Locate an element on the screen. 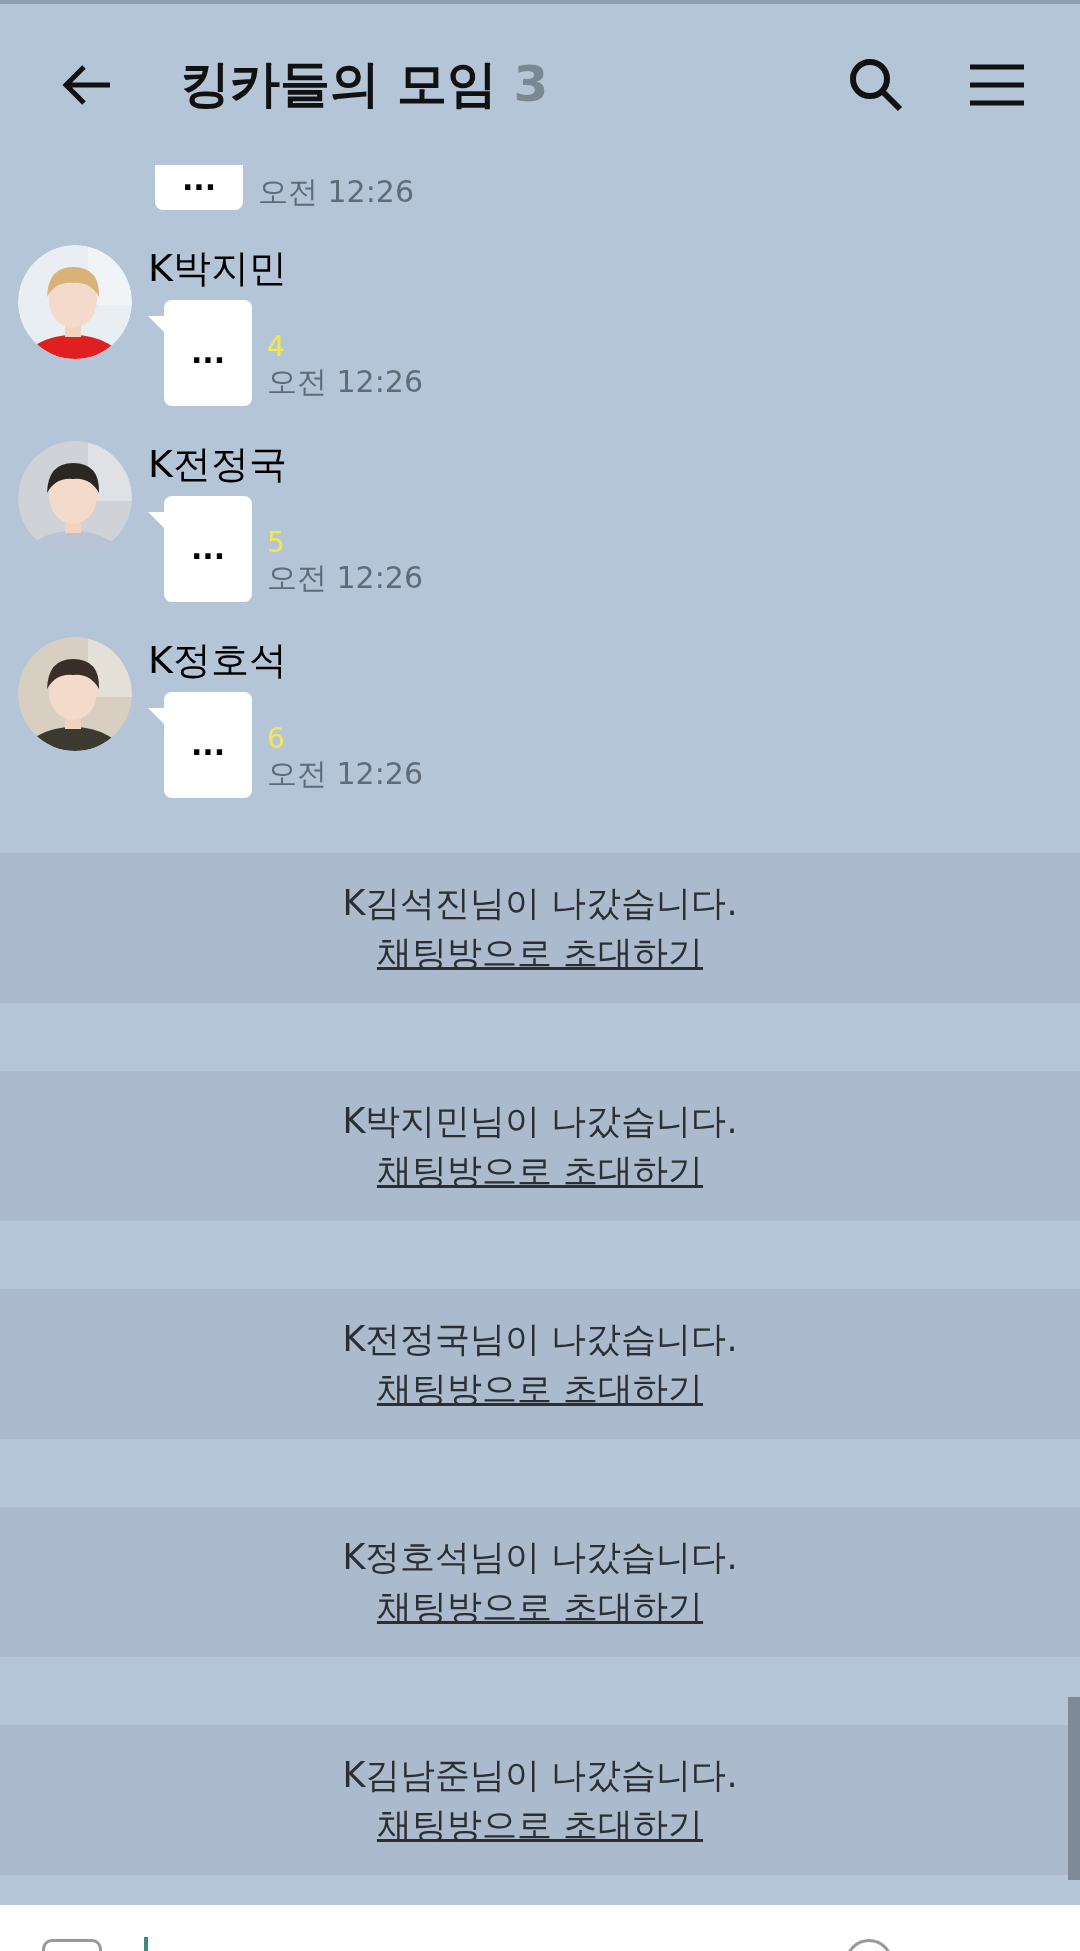 Image resolution: width=1080 pixels, height=1951 pixels. notice-text: K박지민님이 나갔습니다. is located at coordinates (540, 1121).